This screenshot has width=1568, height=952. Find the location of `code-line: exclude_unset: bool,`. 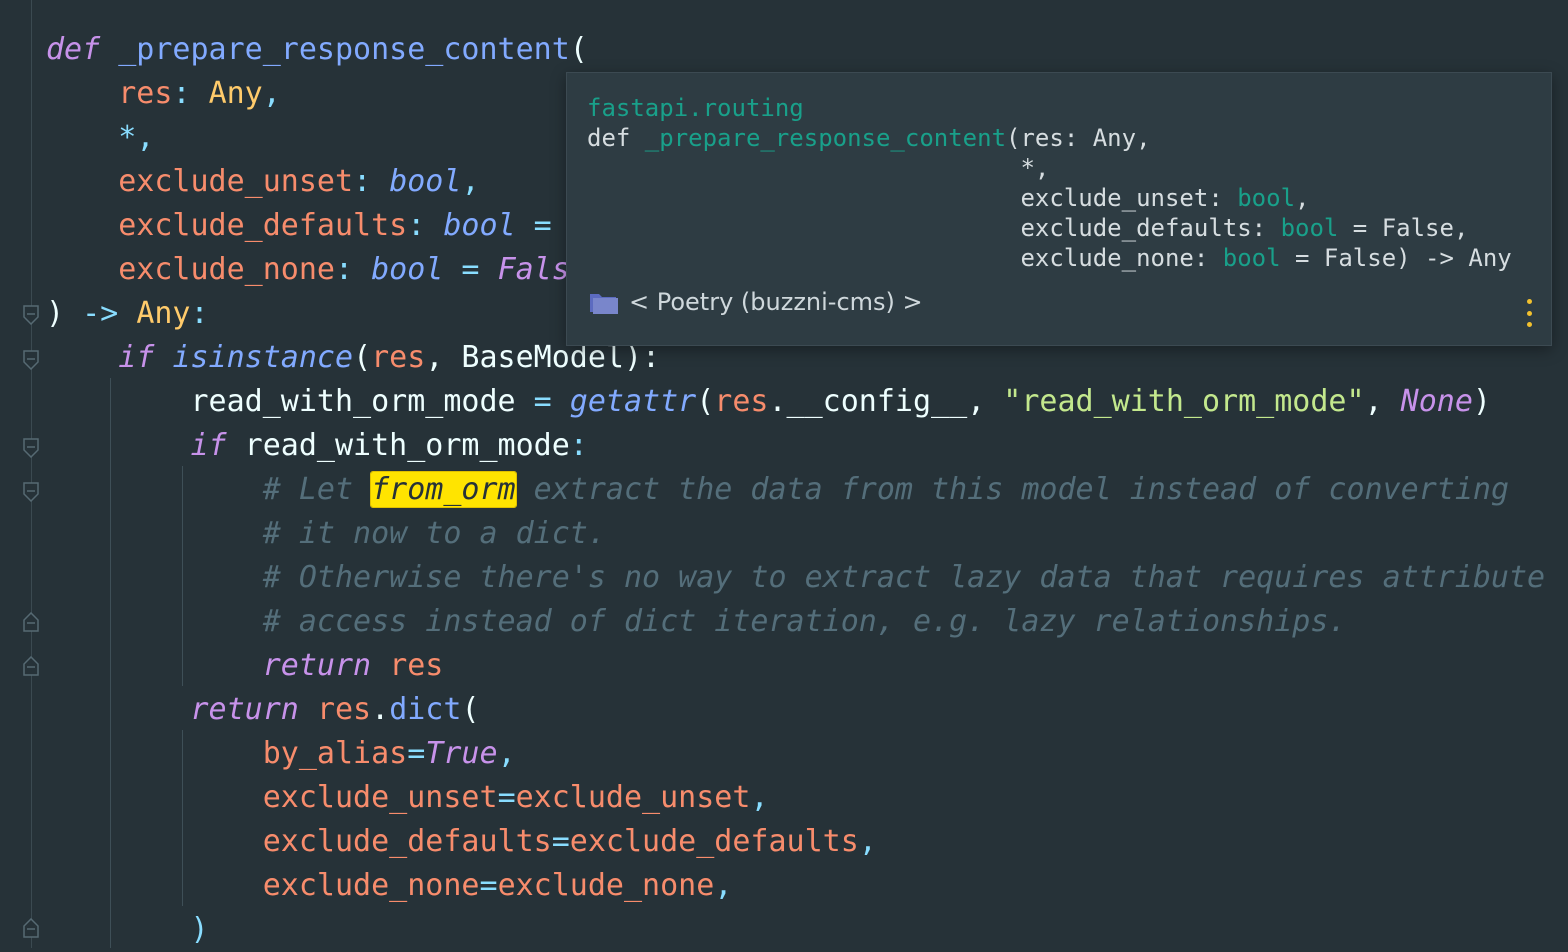

code-line: exclude_unset: bool, is located at coordinates (299, 181).